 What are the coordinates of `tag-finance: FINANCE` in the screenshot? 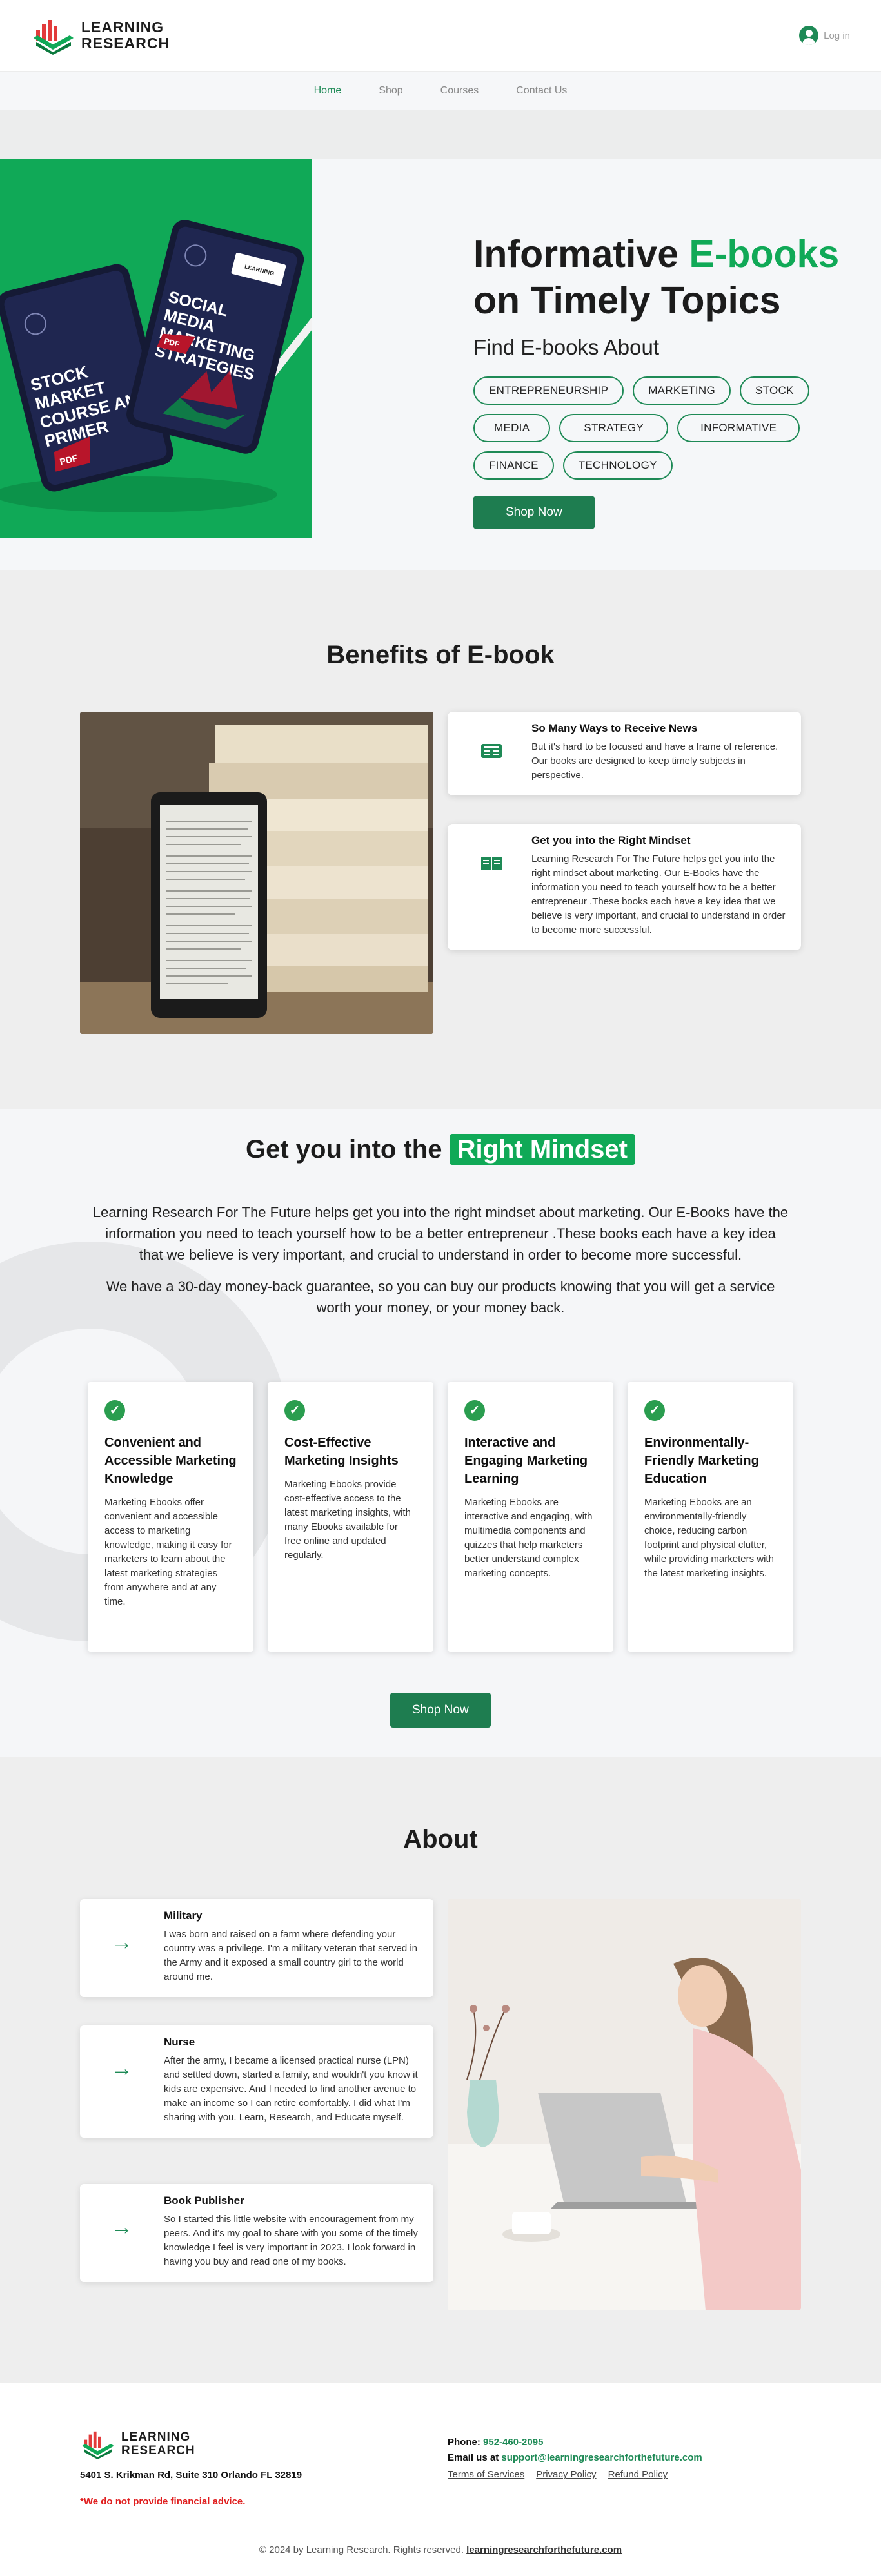 It's located at (513, 466).